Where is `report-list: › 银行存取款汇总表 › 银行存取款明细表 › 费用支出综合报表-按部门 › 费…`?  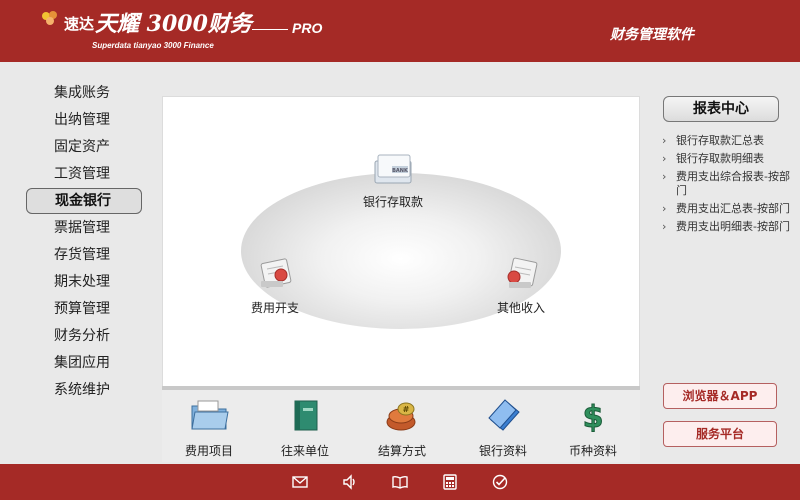 report-list: › 银行存取款汇总表 › 银行存取款明细表 › 费用支出综合报表-按部门 › 费… is located at coordinates (728, 186).